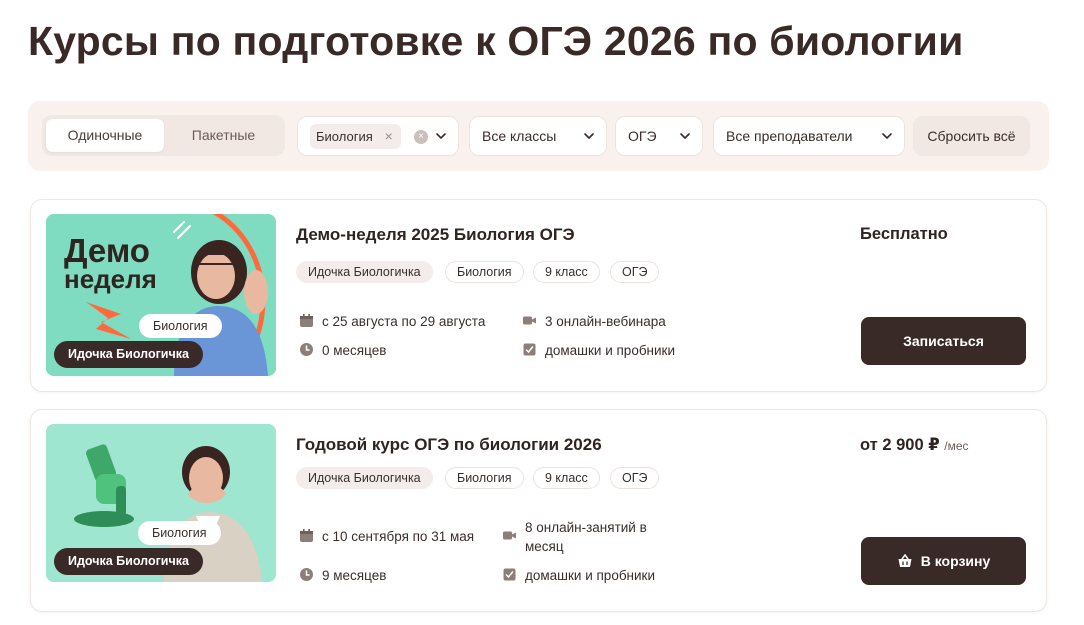  I want to click on teacher-select: Все преподаватели, so click(809, 136).